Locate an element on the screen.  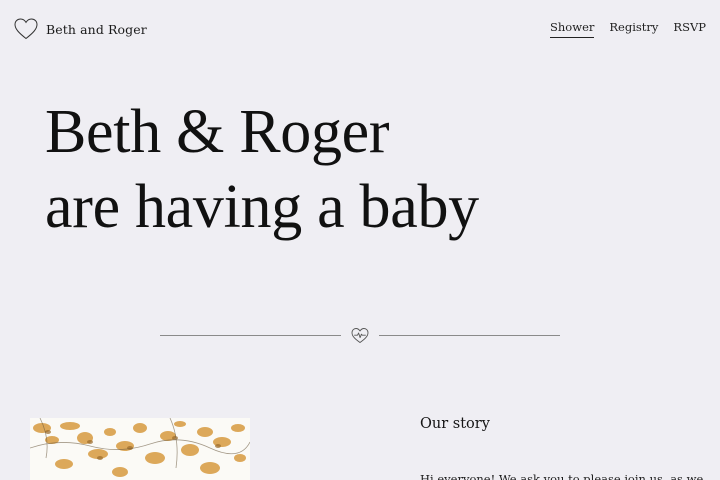
story-heading: Our story is located at coordinates (455, 424).